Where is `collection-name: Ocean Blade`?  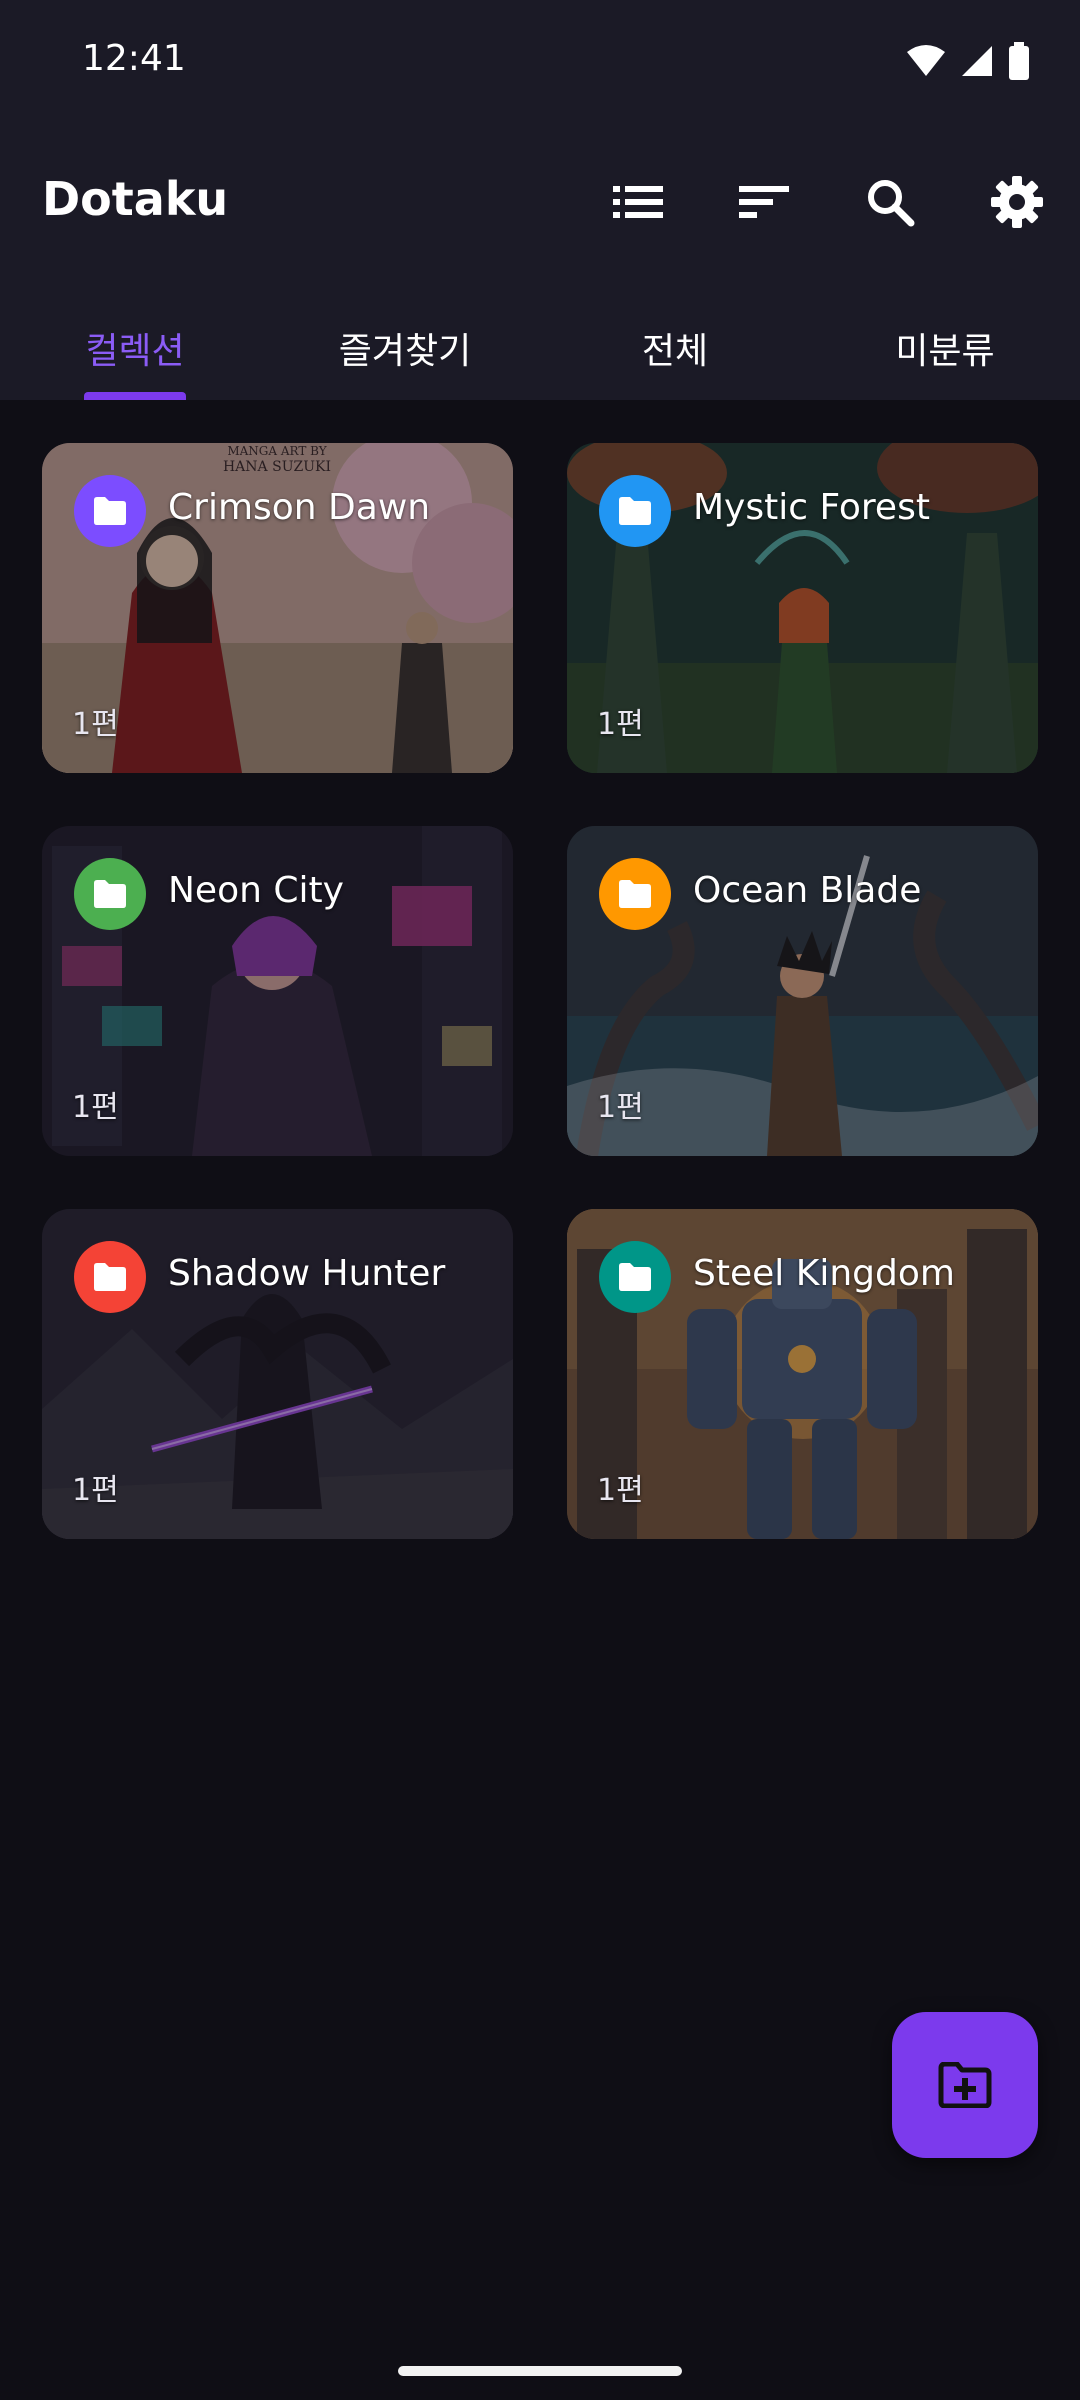 collection-name: Ocean Blade is located at coordinates (807, 890).